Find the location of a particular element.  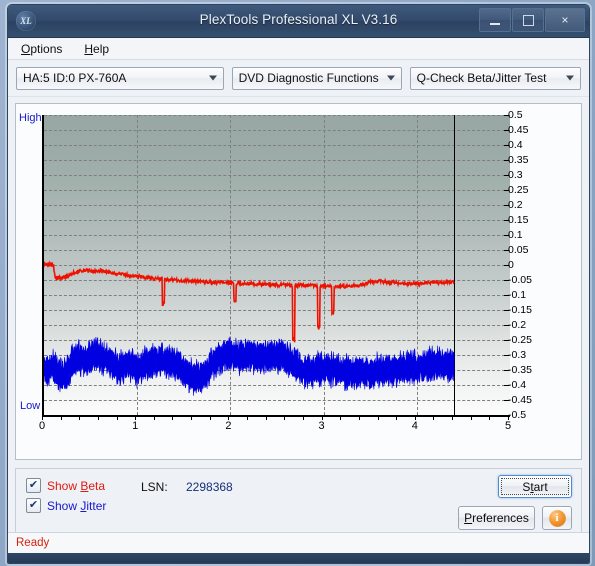

preferences-button: Preferences is located at coordinates (496, 518).